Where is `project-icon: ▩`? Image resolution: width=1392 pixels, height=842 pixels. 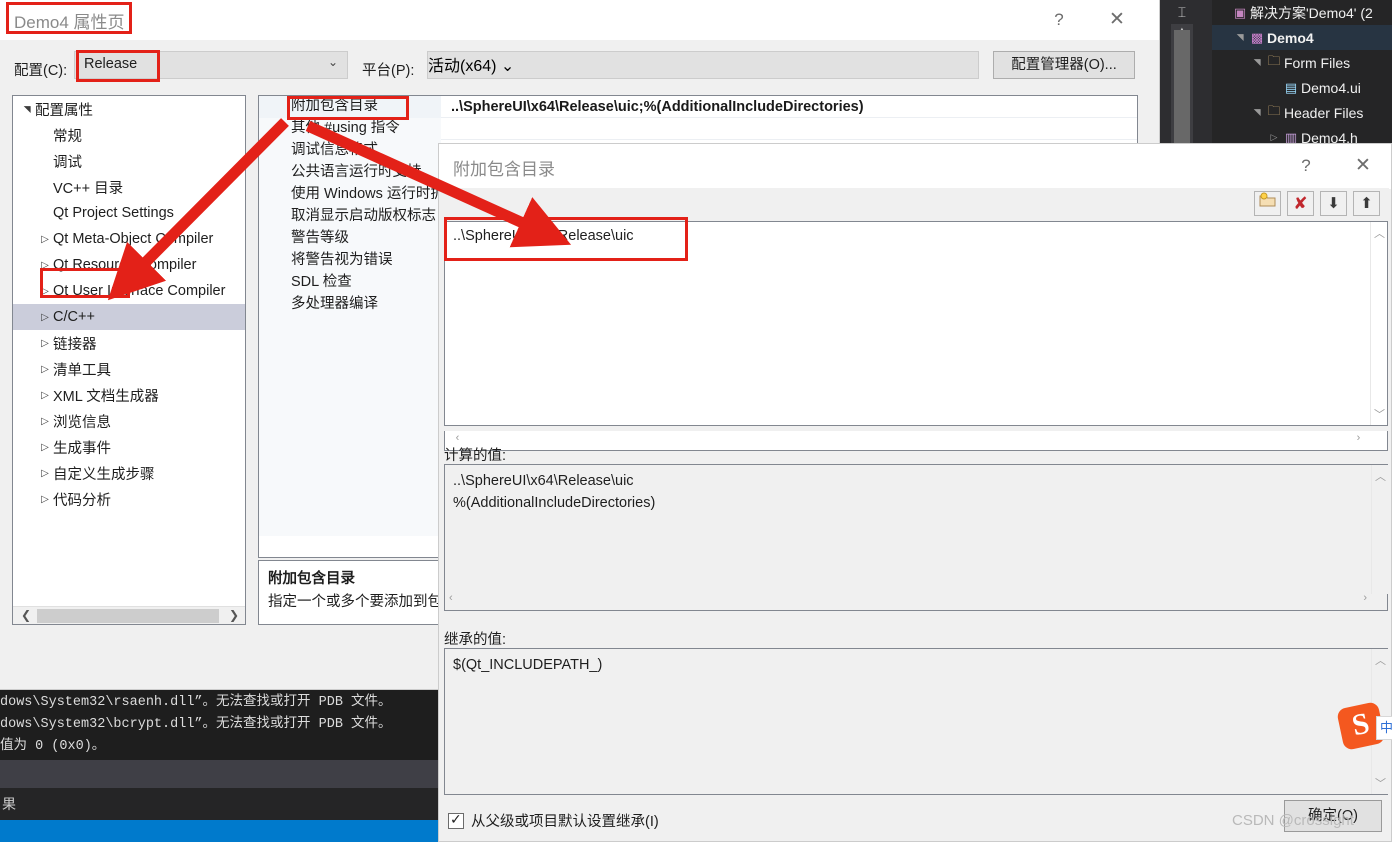
project-icon: ▩ is located at coordinates (1257, 37).